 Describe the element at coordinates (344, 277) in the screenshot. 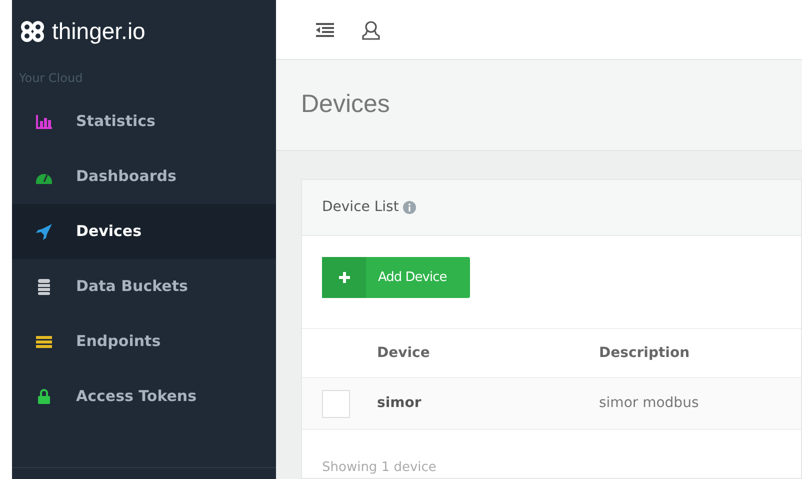

I see `plus-icon` at that location.